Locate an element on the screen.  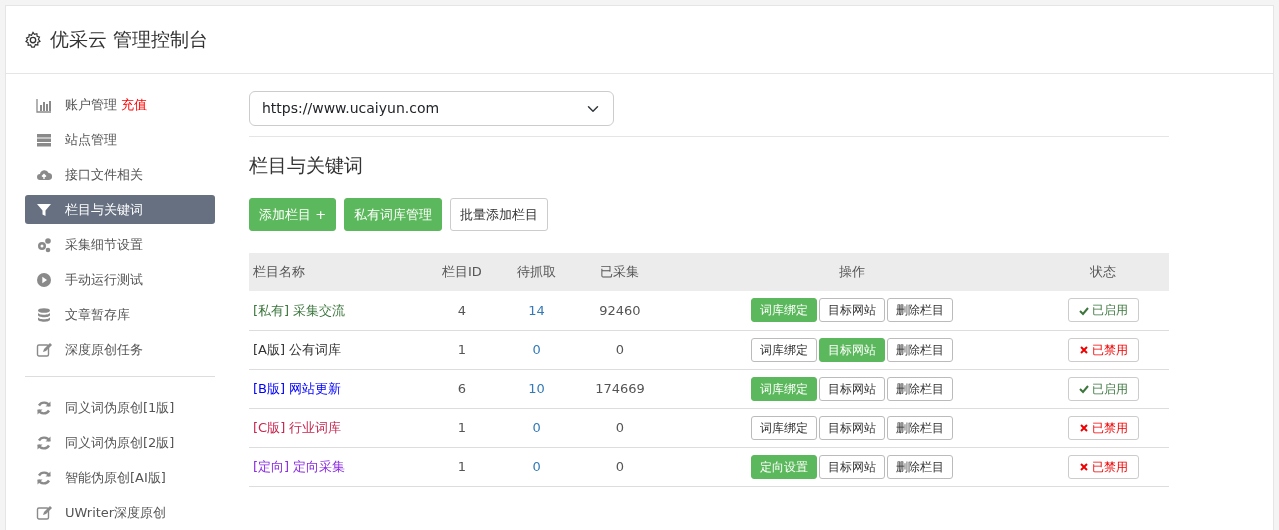
play-icon is located at coordinates (44, 279).